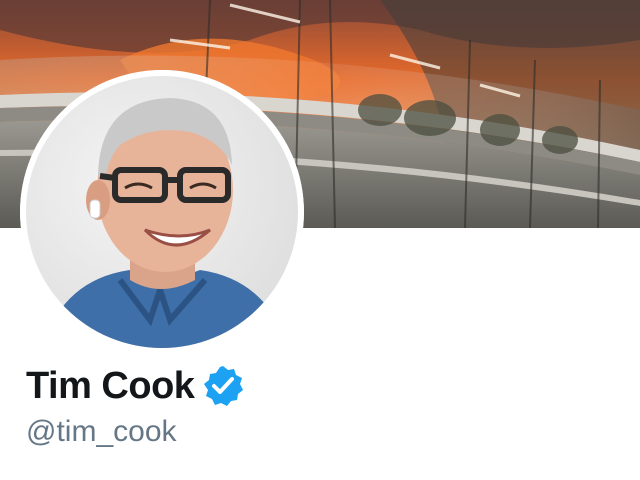 Image resolution: width=640 pixels, height=480 pixels. I want to click on display-name: Tim Cook, so click(110, 386).